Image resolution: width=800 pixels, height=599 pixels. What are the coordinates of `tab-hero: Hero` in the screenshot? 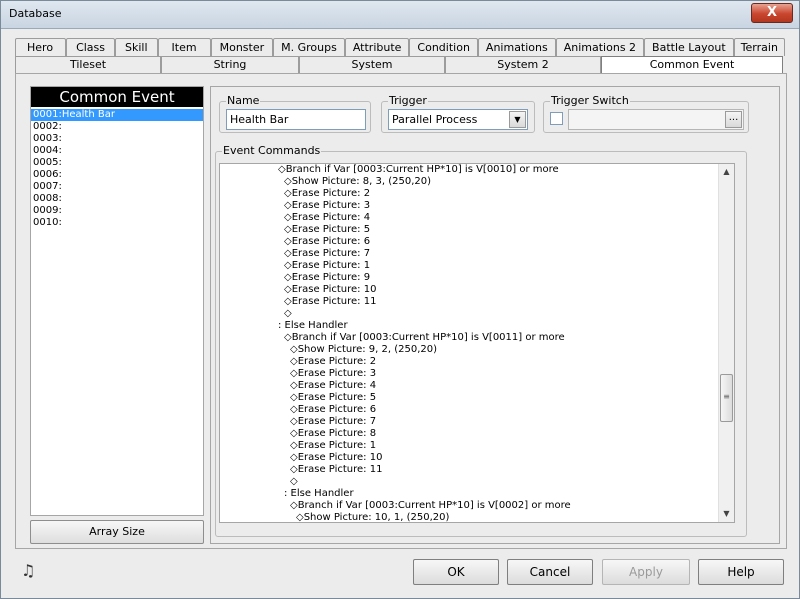 It's located at (41, 47).